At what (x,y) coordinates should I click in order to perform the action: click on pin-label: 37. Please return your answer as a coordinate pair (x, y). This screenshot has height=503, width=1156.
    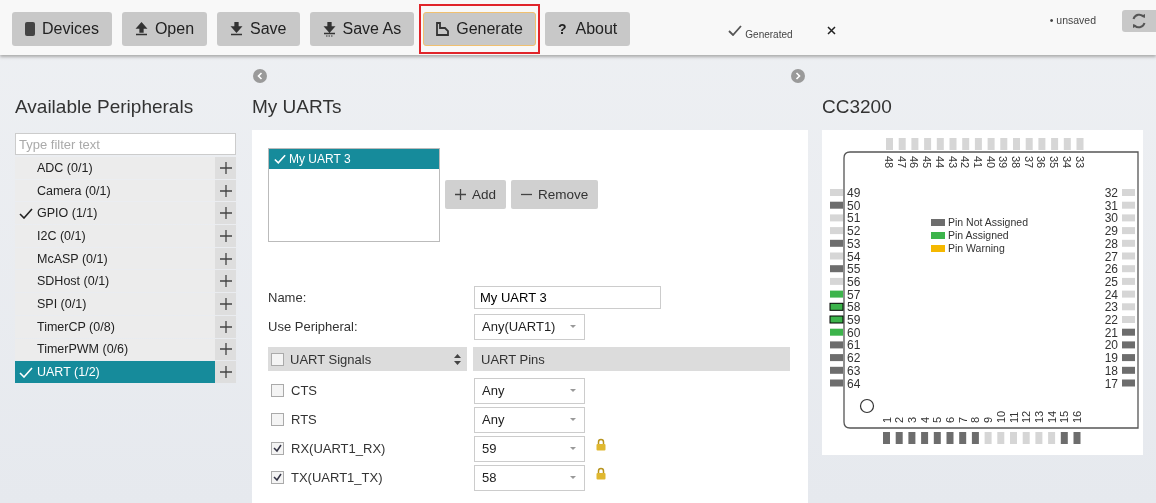
    Looking at the image, I should click on (1028, 162).